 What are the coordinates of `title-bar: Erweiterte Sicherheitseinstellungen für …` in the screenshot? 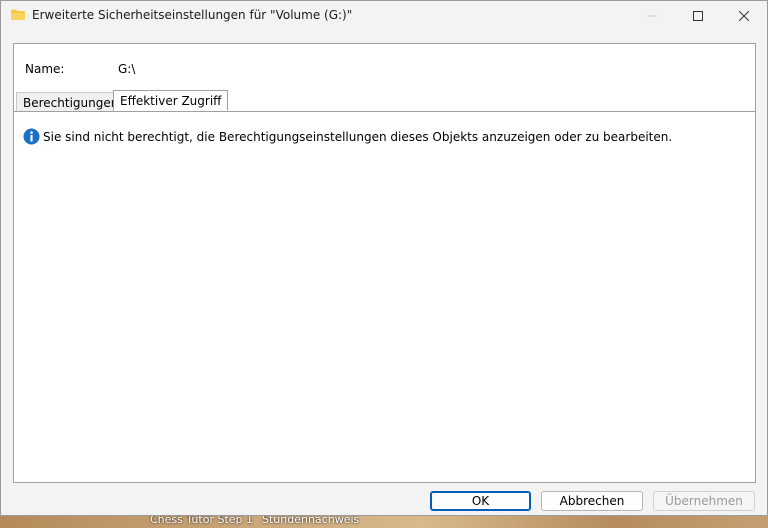 It's located at (384, 16).